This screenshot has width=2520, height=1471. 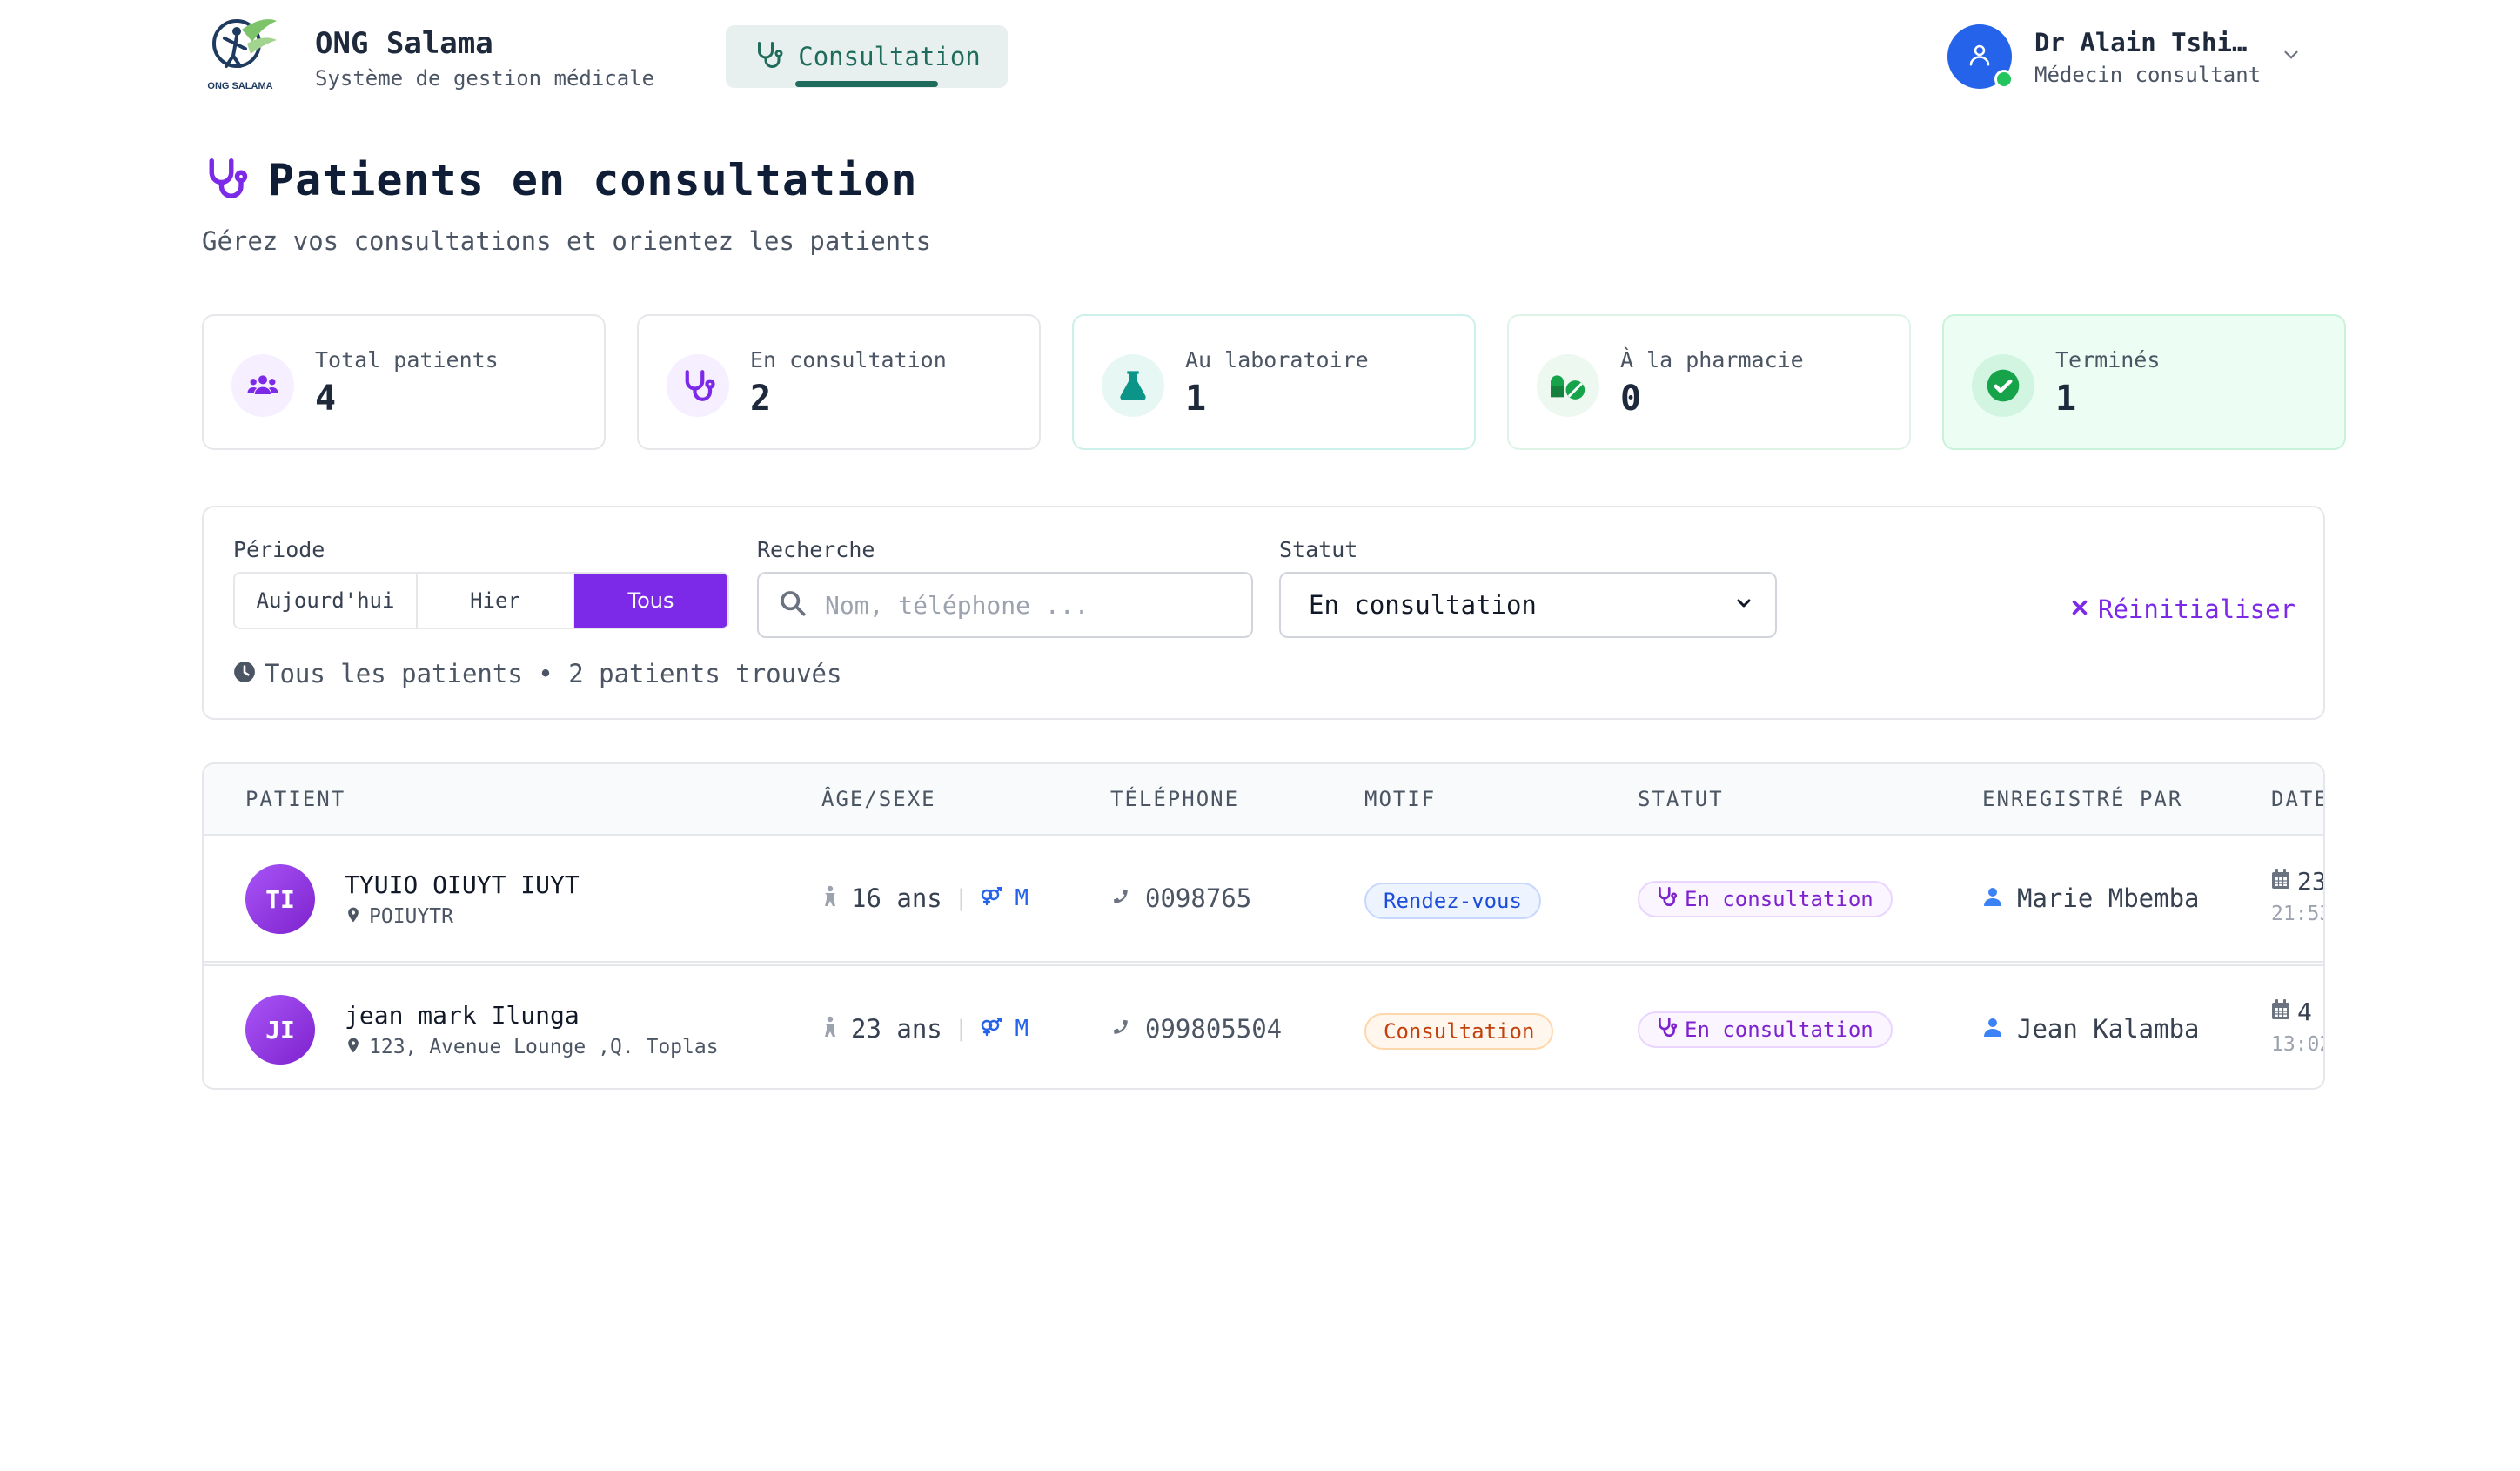 I want to click on nav-active-indicator, so click(x=866, y=84).